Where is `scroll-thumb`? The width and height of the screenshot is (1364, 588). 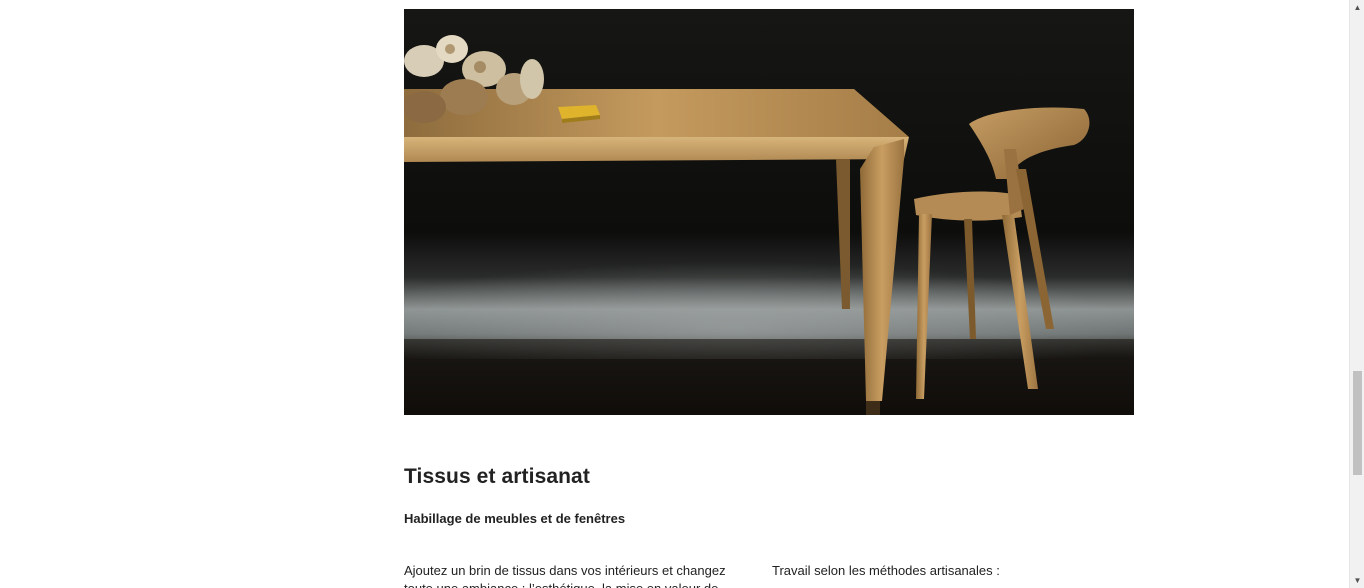 scroll-thumb is located at coordinates (1357, 423).